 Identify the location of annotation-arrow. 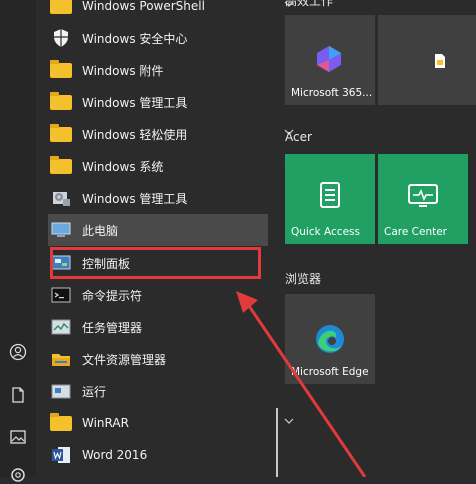
(301, 384).